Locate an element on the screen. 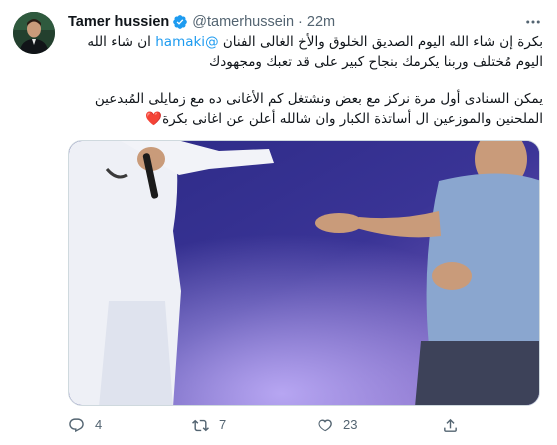  share-button is located at coordinates (450, 425).